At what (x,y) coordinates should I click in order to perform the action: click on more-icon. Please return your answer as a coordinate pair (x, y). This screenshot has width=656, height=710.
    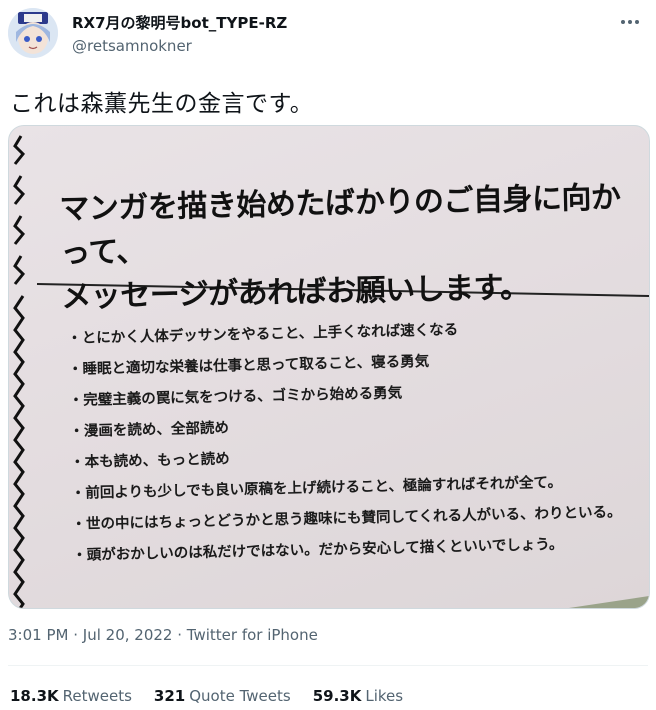
    Looking at the image, I should click on (630, 22).